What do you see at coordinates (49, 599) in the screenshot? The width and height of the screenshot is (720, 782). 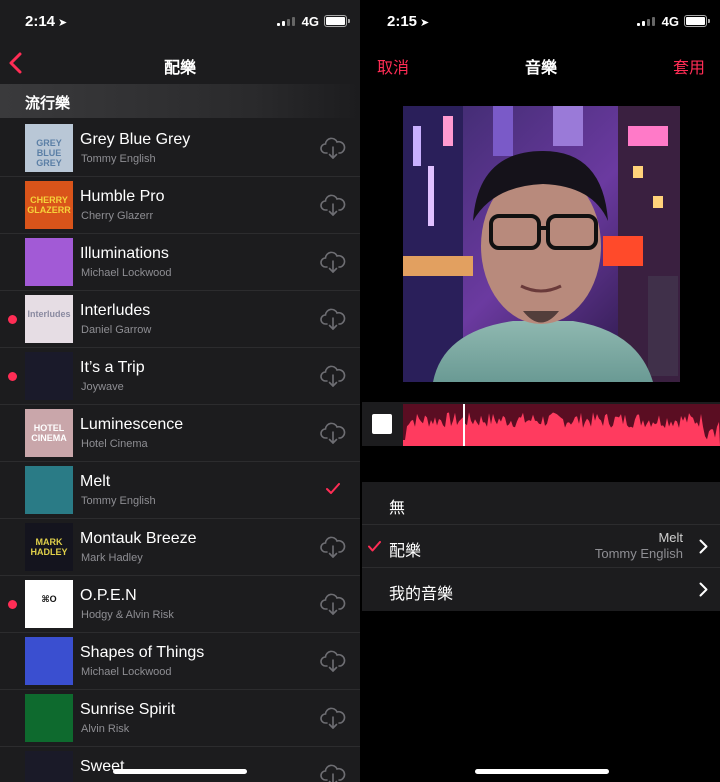 I see `album-art-label: ⌘O` at bounding box center [49, 599].